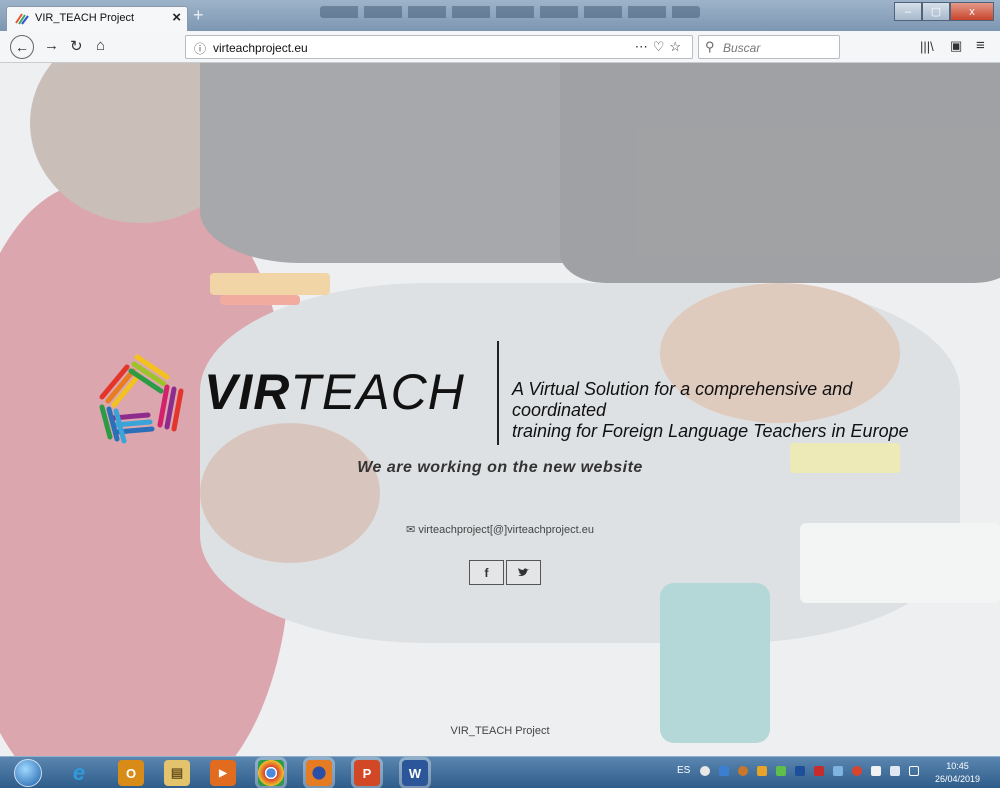 Image resolution: width=1000 pixels, height=788 pixels. I want to click on reload-icon: ↻, so click(76, 46).